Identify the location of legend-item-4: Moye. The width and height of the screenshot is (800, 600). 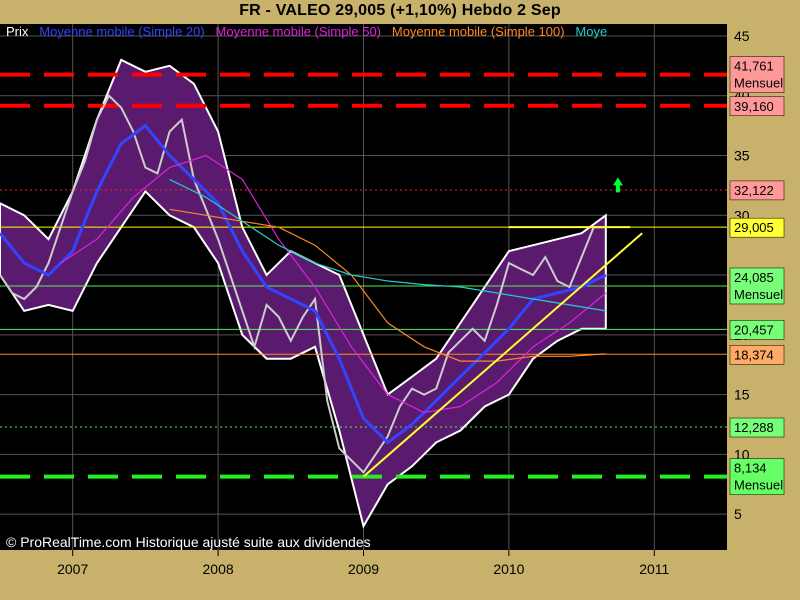
(591, 31).